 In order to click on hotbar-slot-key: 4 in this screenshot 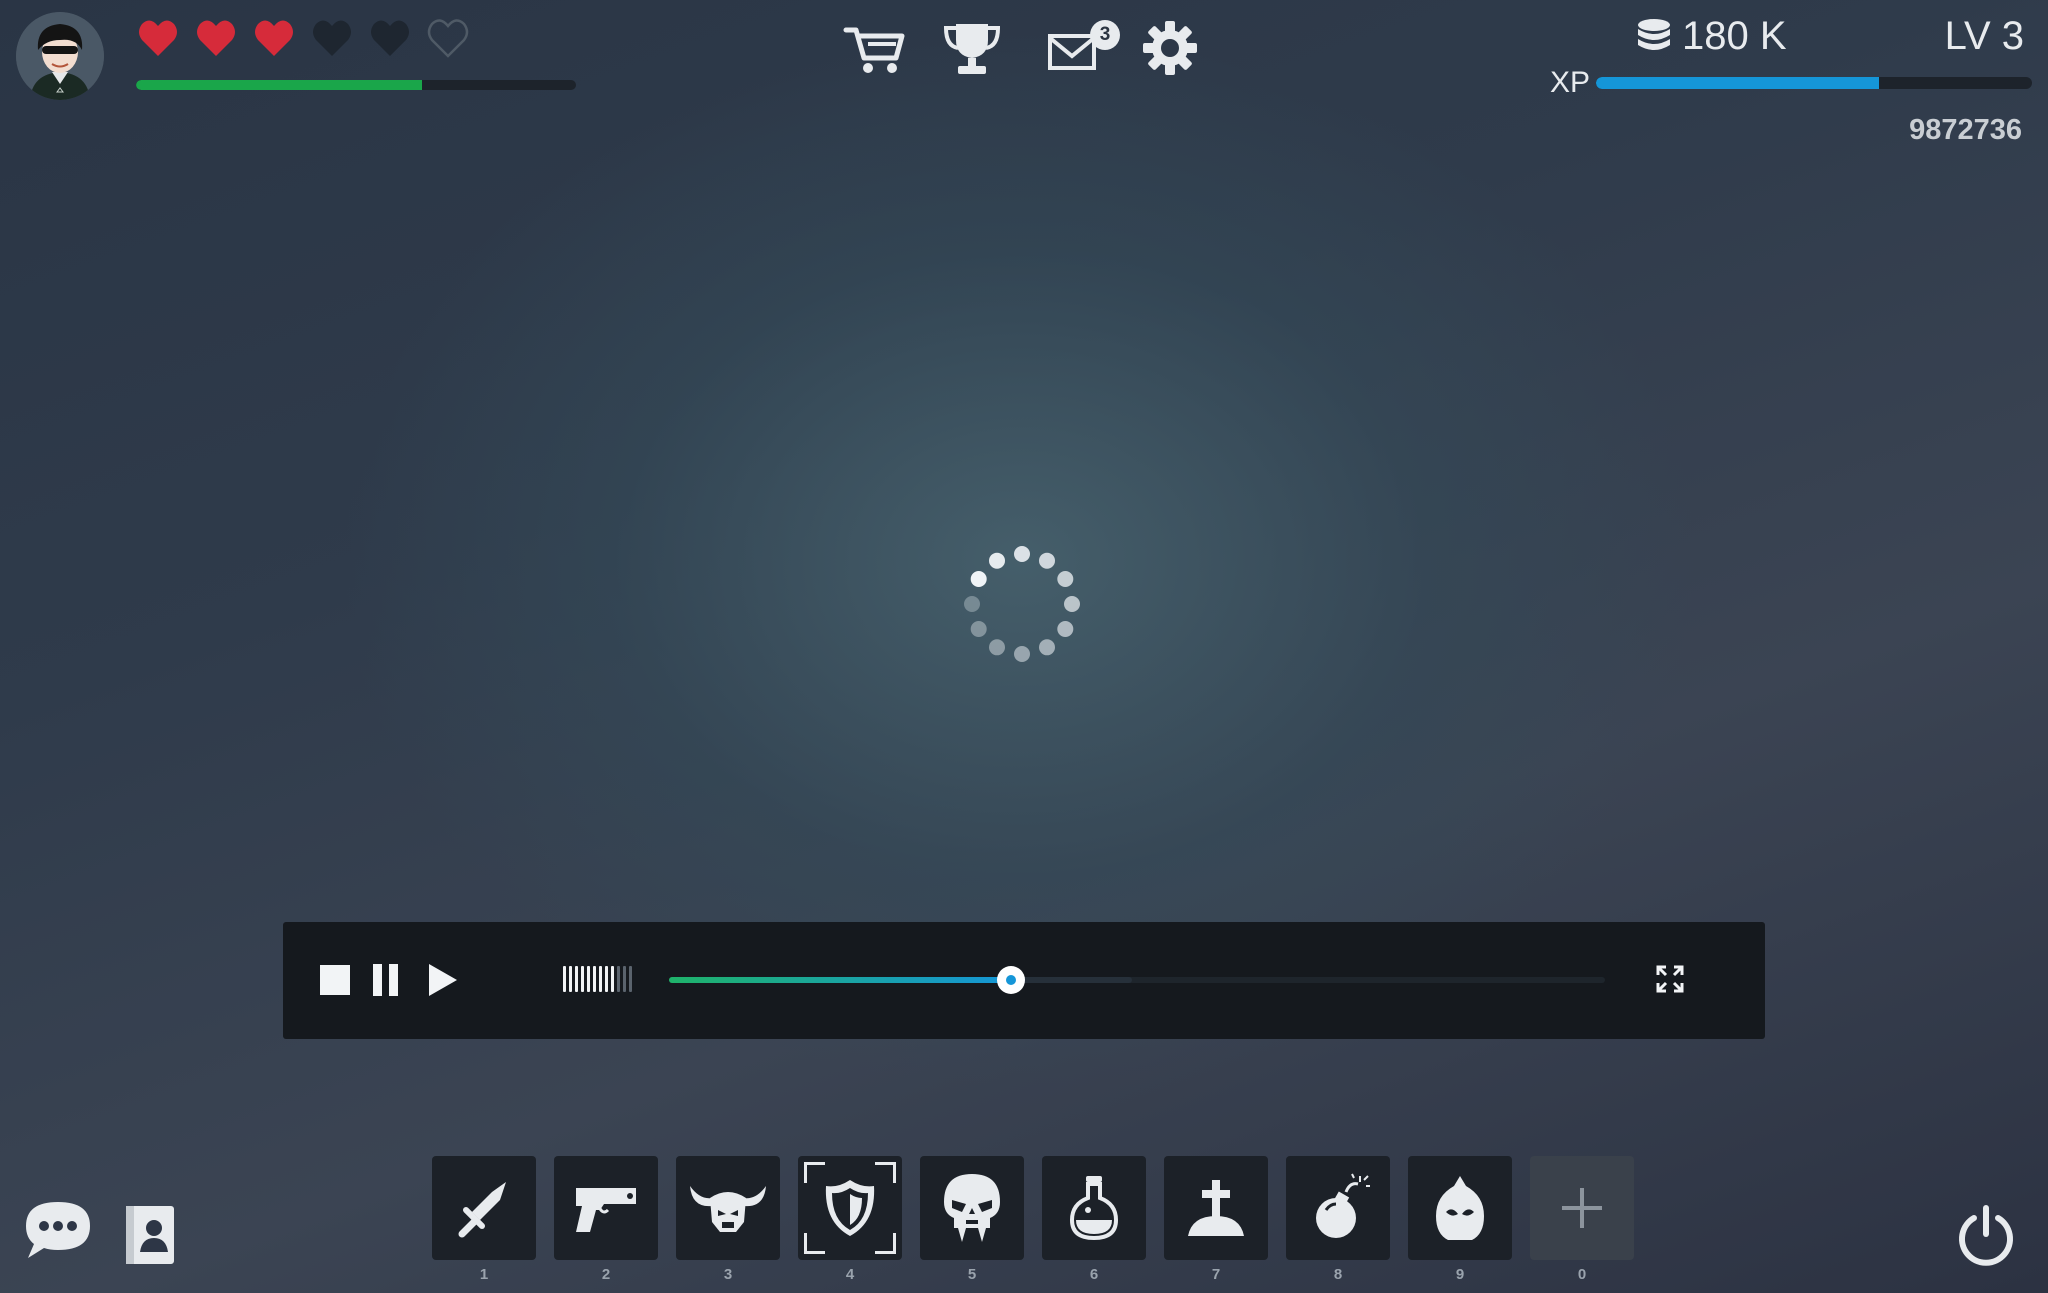, I will do `click(850, 1274)`.